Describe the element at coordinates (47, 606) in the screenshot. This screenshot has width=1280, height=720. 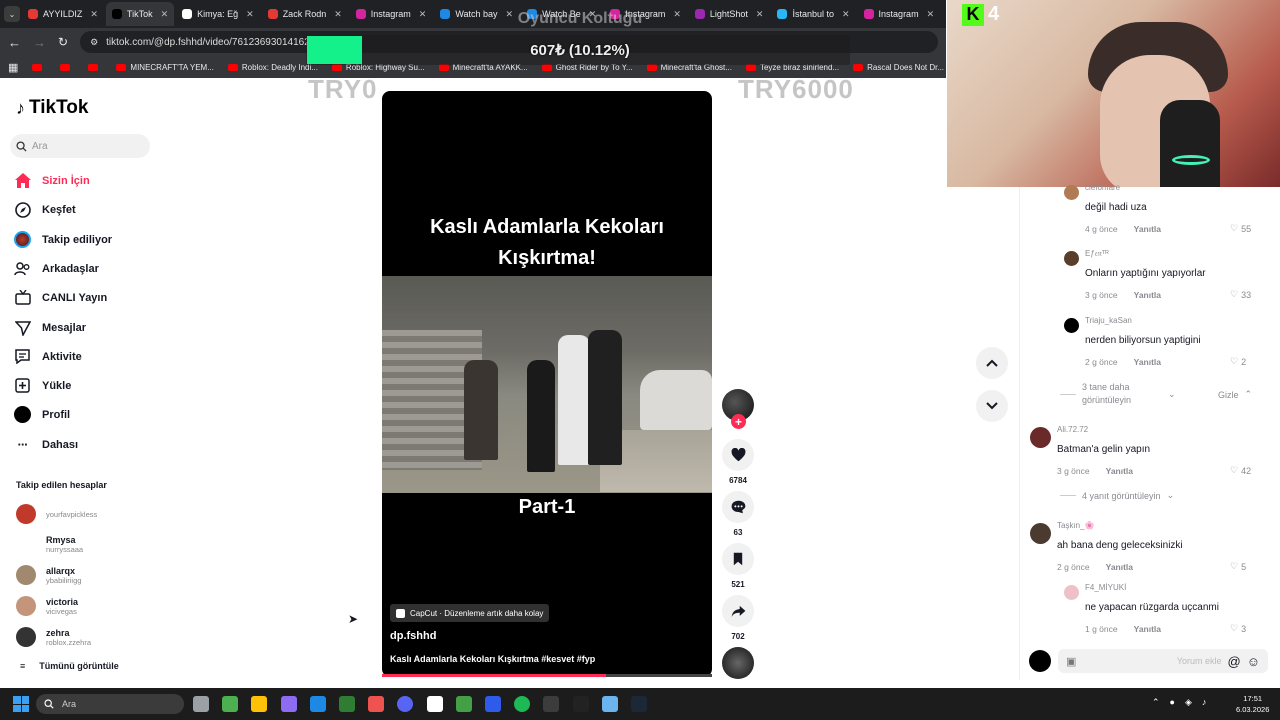
I see `followed-account: victoria vicivegas` at that location.